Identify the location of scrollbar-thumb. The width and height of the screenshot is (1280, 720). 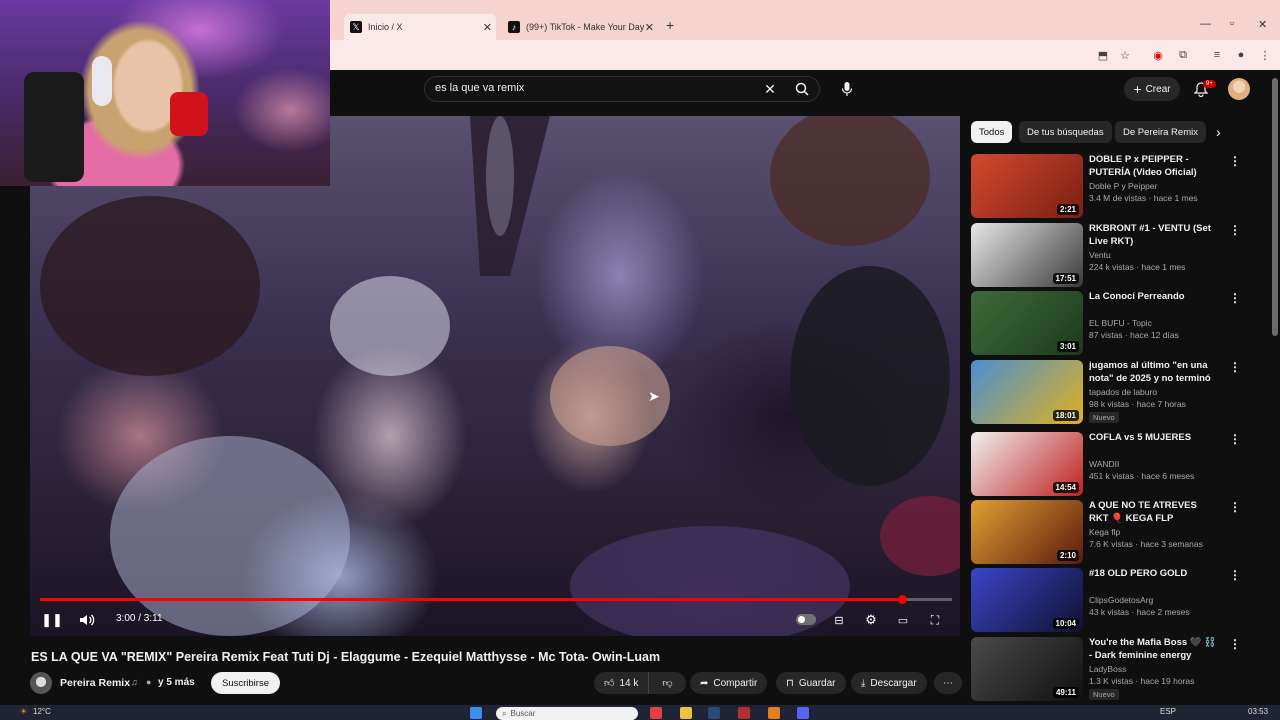
(1275, 207).